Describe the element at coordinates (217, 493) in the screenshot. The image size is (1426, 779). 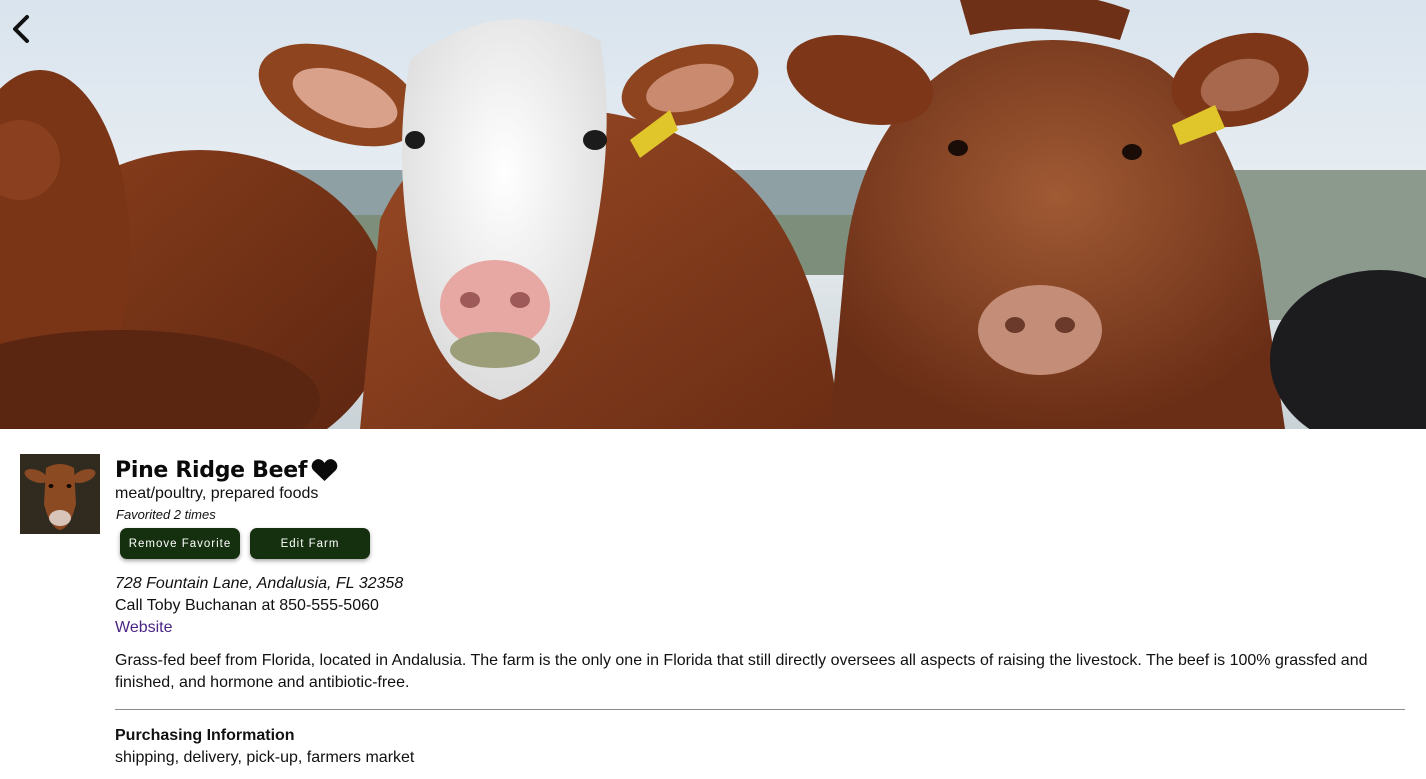
I see `farm-categories: meat/poultry, prepared foods` at that location.